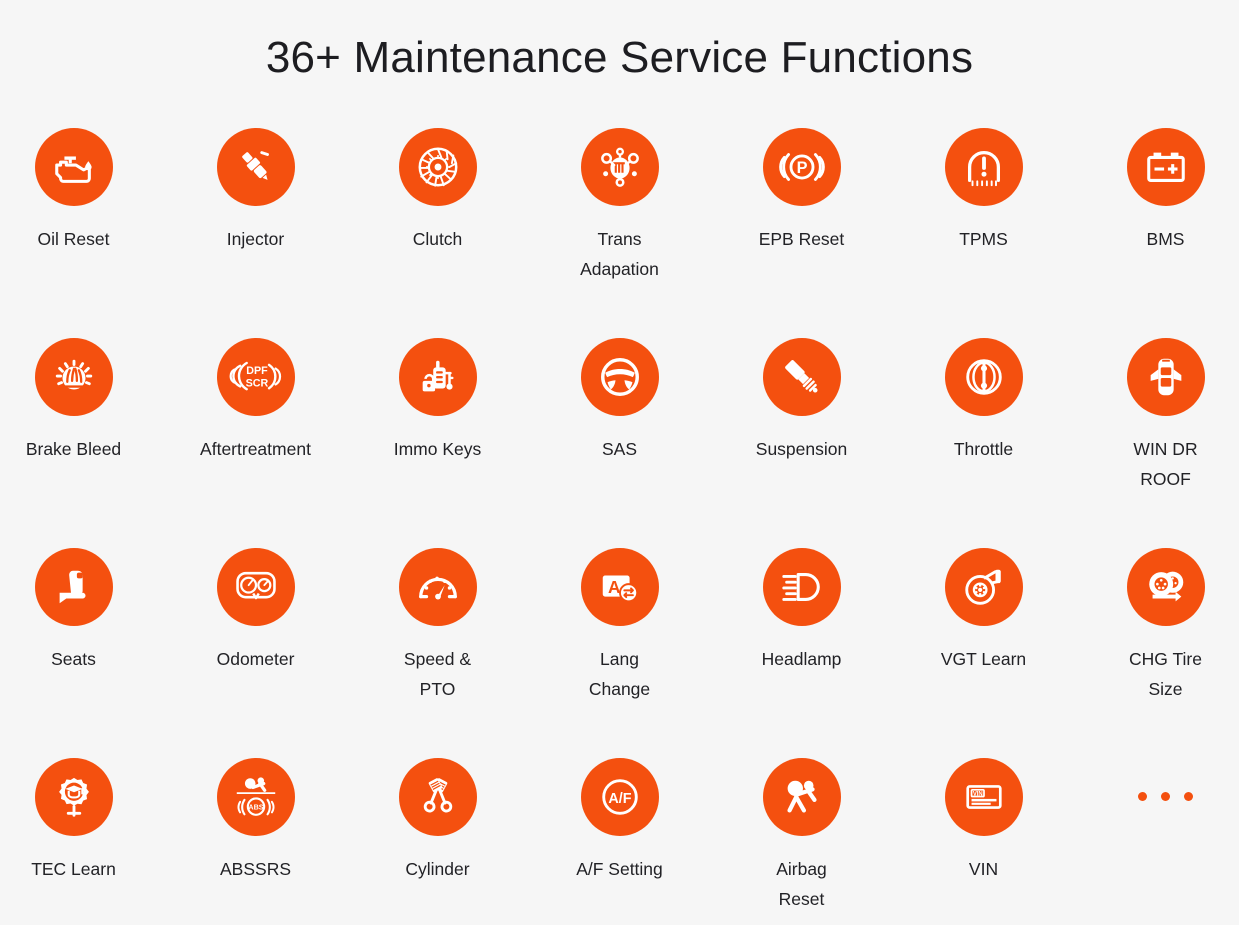 The width and height of the screenshot is (1239, 925). I want to click on tire-pressure-icon, so click(983, 167).